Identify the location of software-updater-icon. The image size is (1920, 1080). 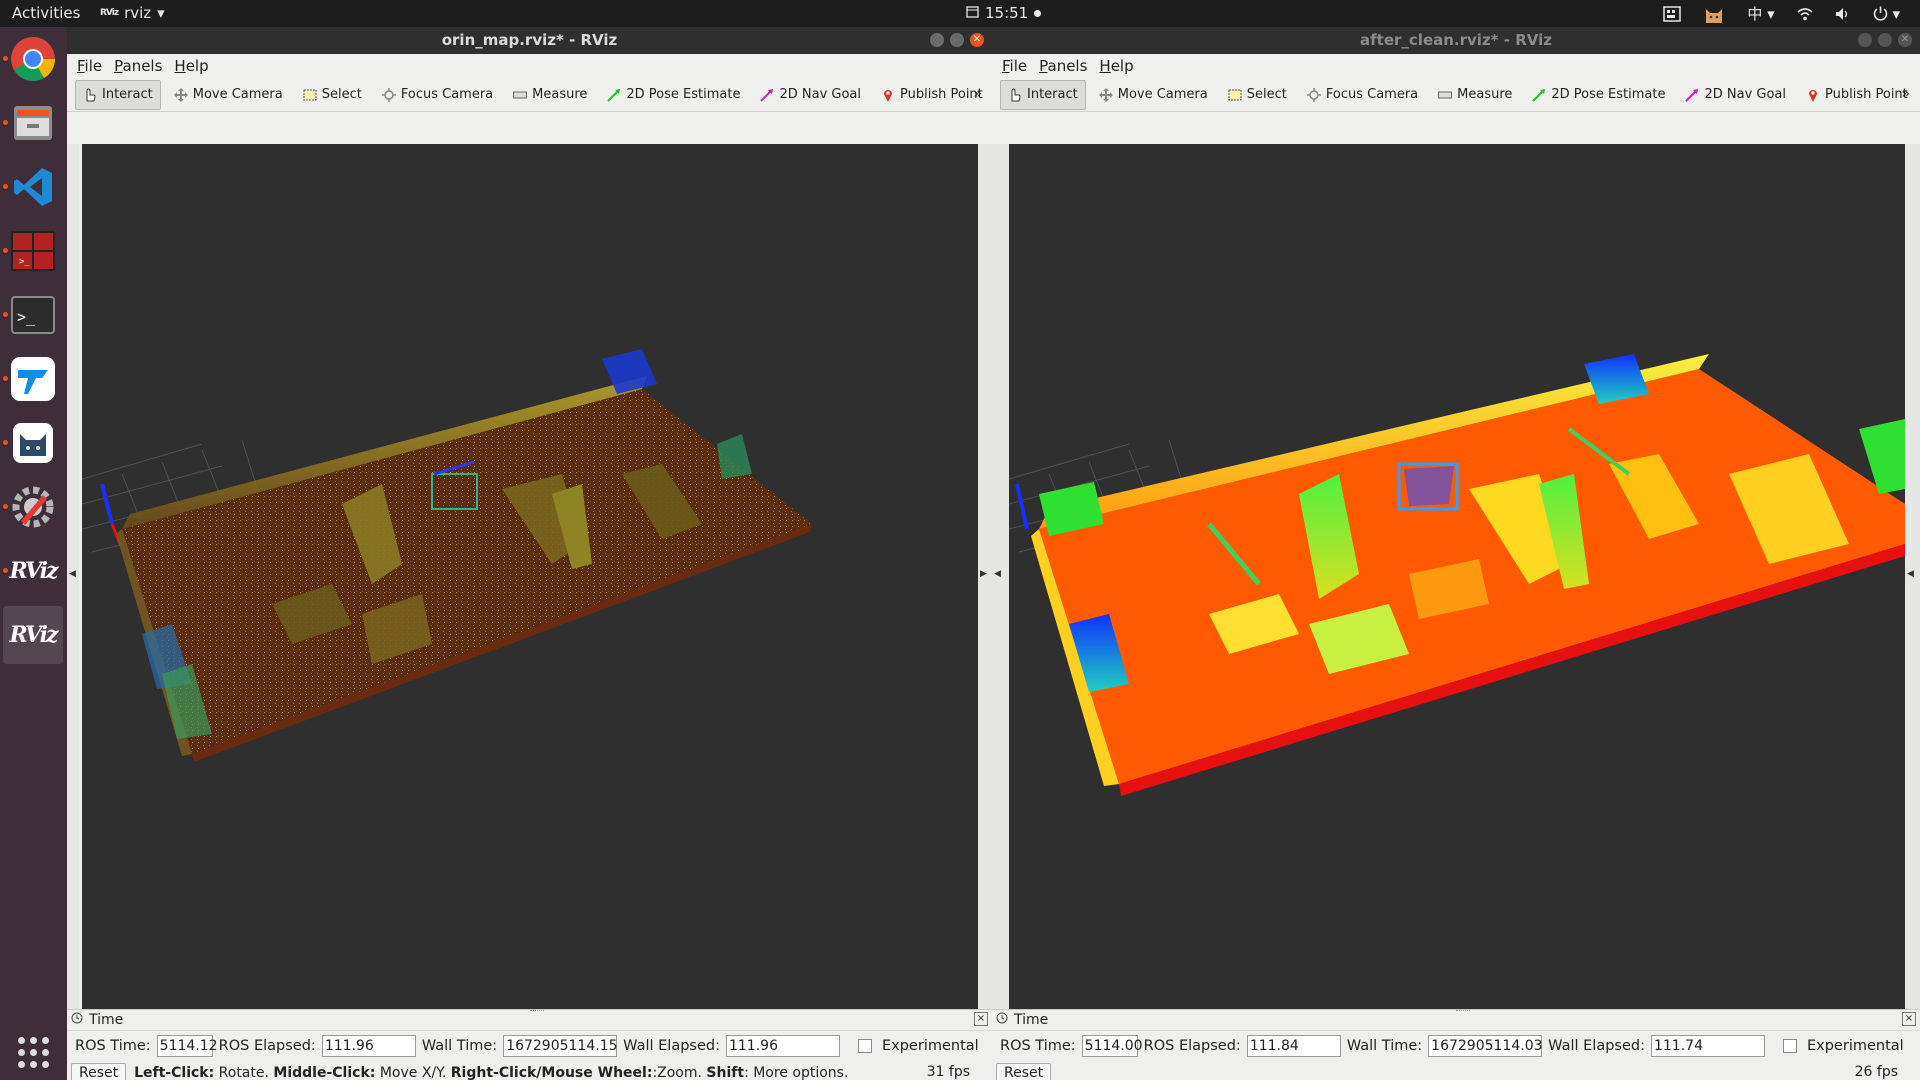
(30, 507).